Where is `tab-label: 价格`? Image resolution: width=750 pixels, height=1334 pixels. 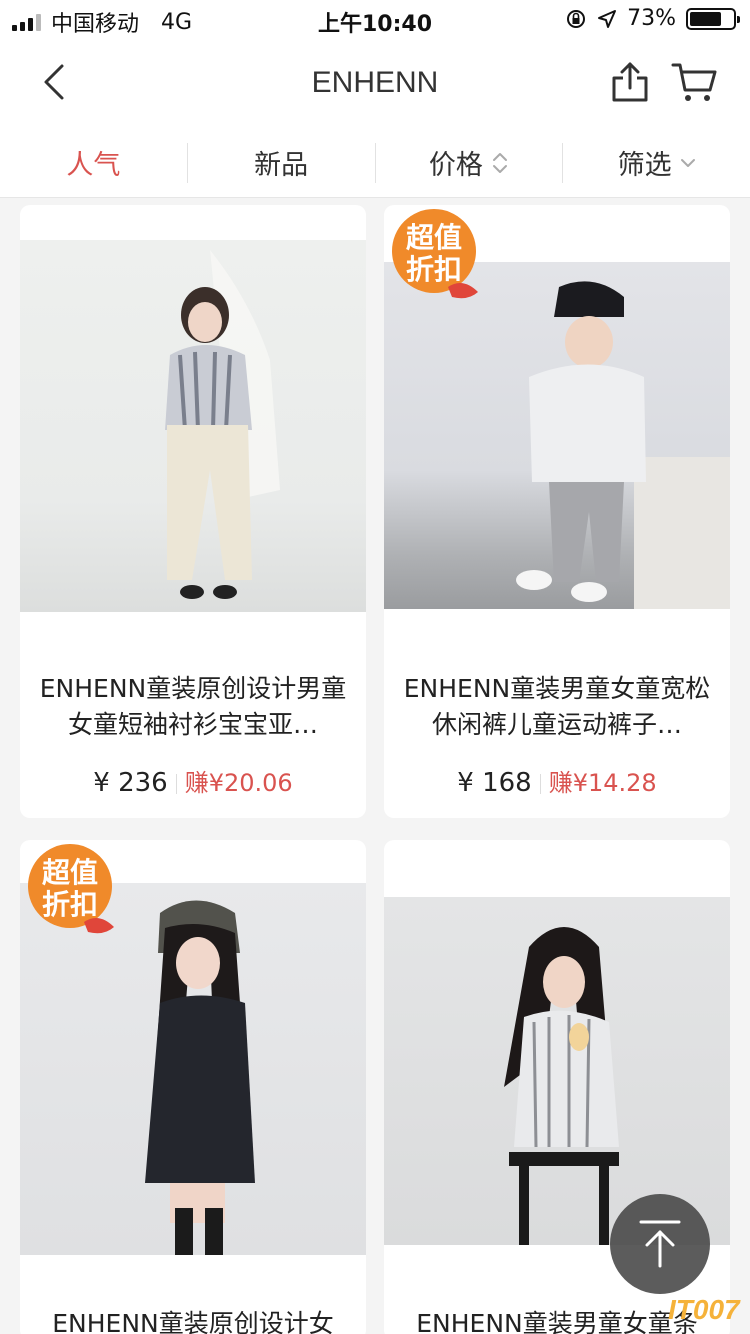 tab-label: 价格 is located at coordinates (455, 165).